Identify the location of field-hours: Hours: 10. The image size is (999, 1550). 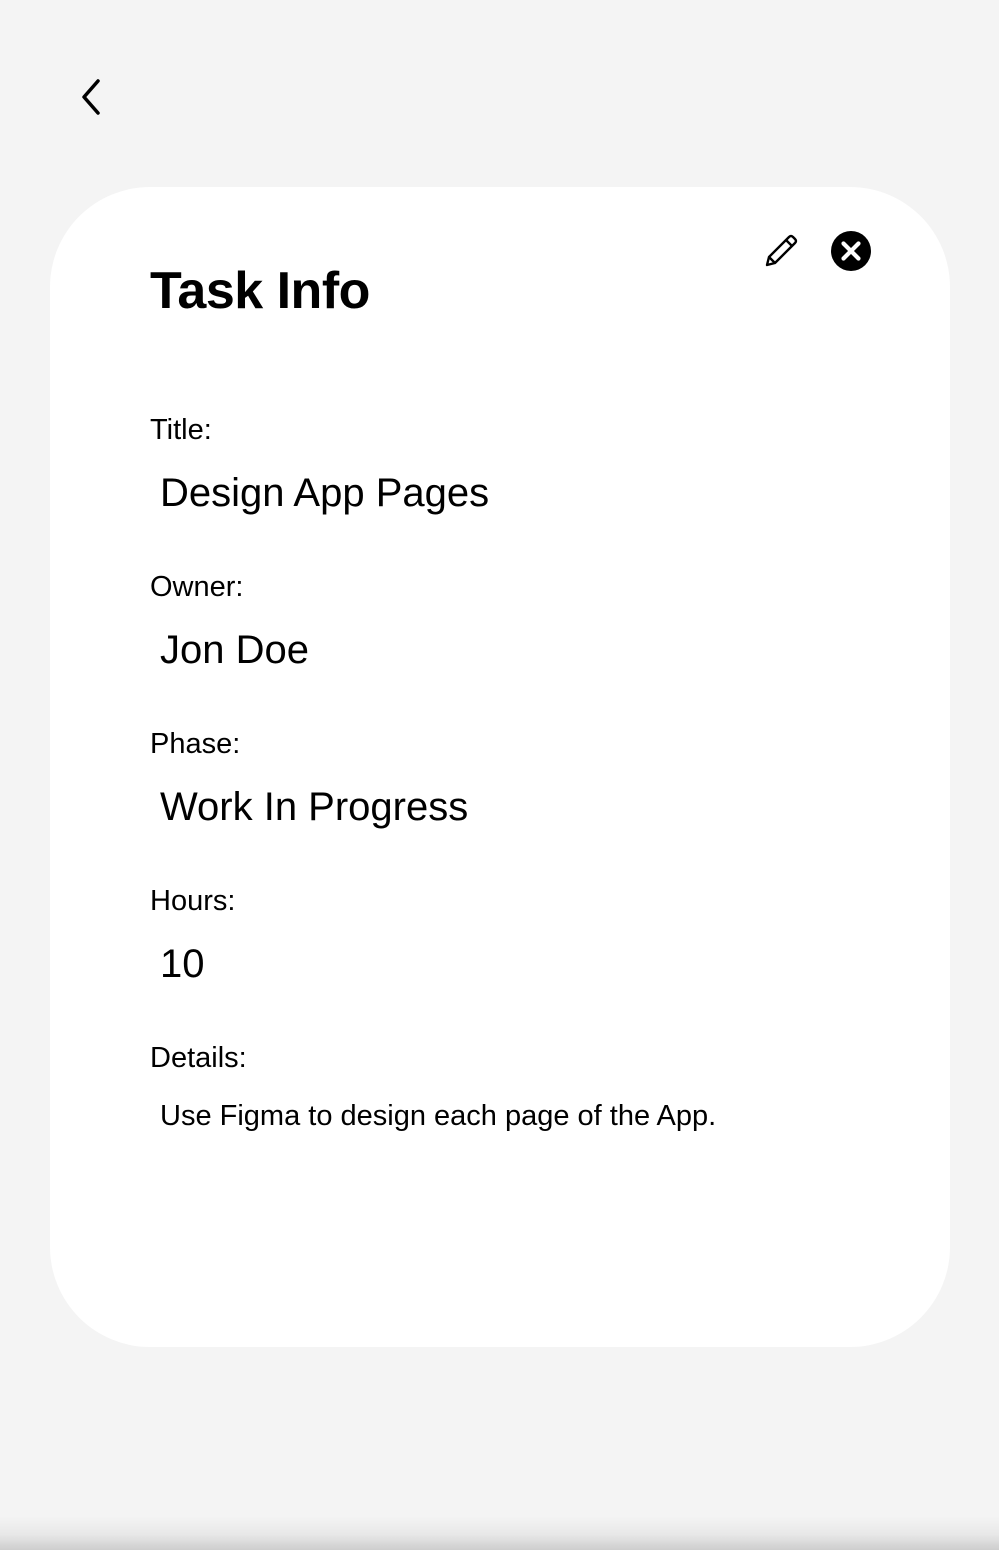
(510, 938).